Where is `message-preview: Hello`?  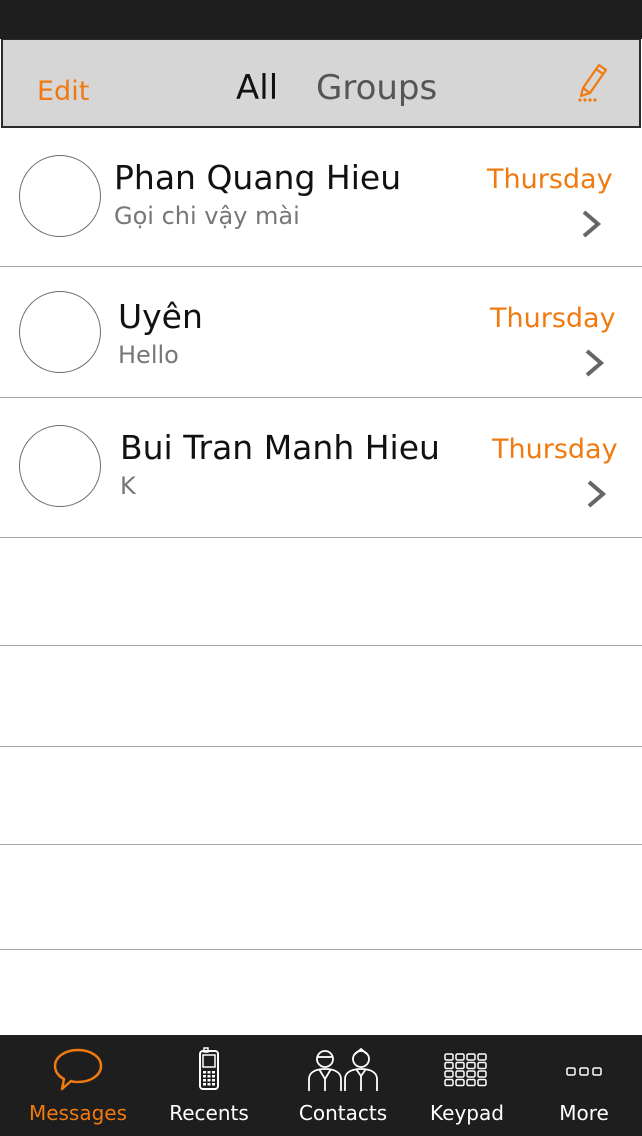
message-preview: Hello is located at coordinates (148, 355).